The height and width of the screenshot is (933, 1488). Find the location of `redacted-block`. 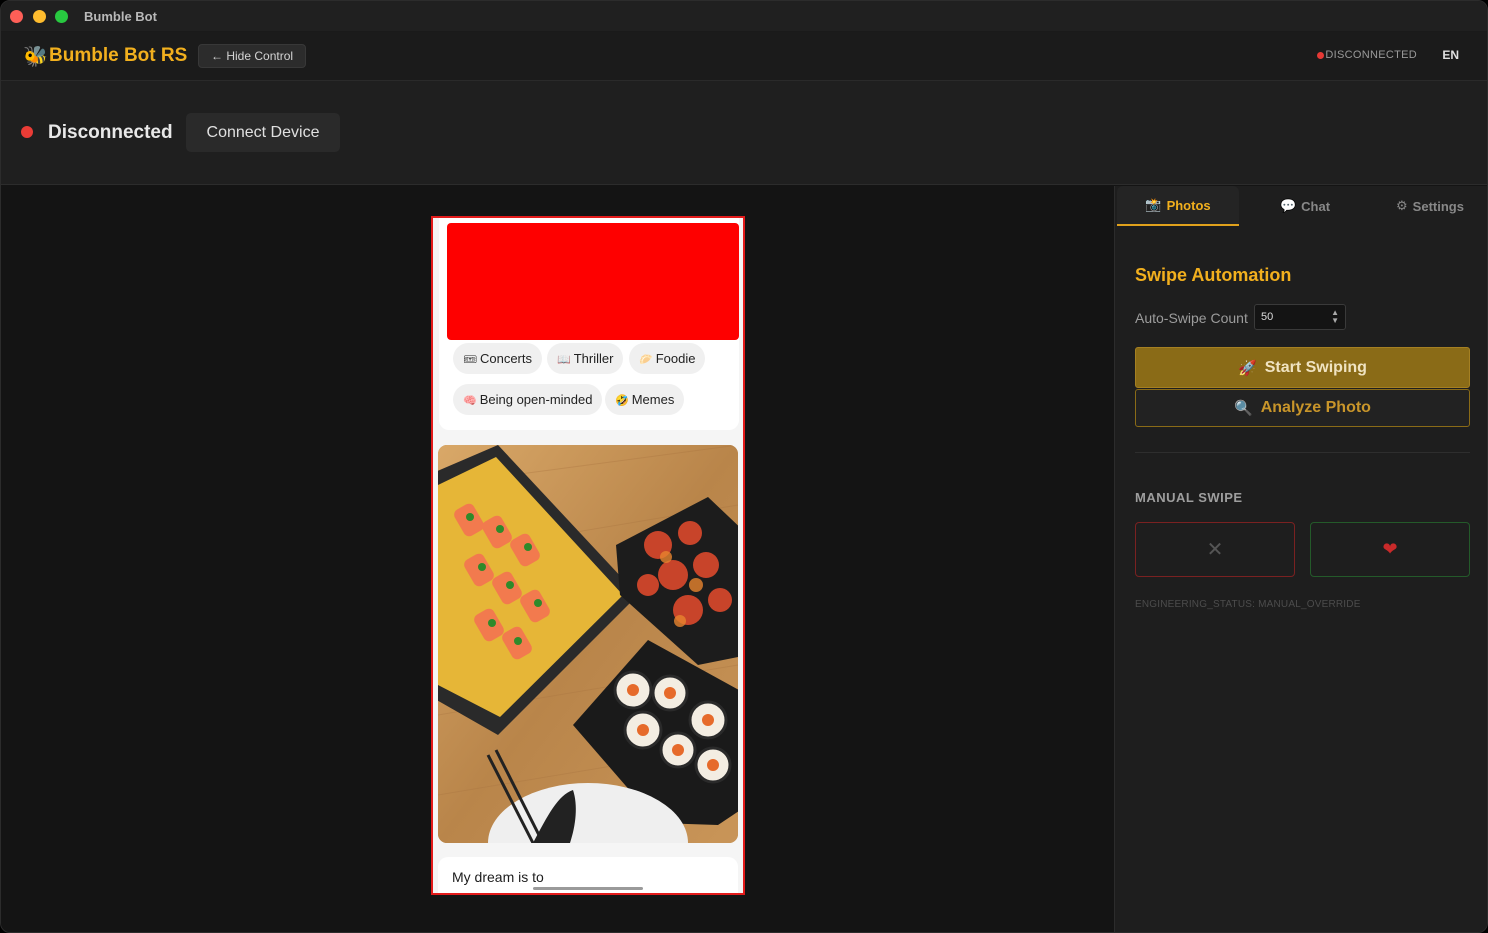

redacted-block is located at coordinates (593, 281).